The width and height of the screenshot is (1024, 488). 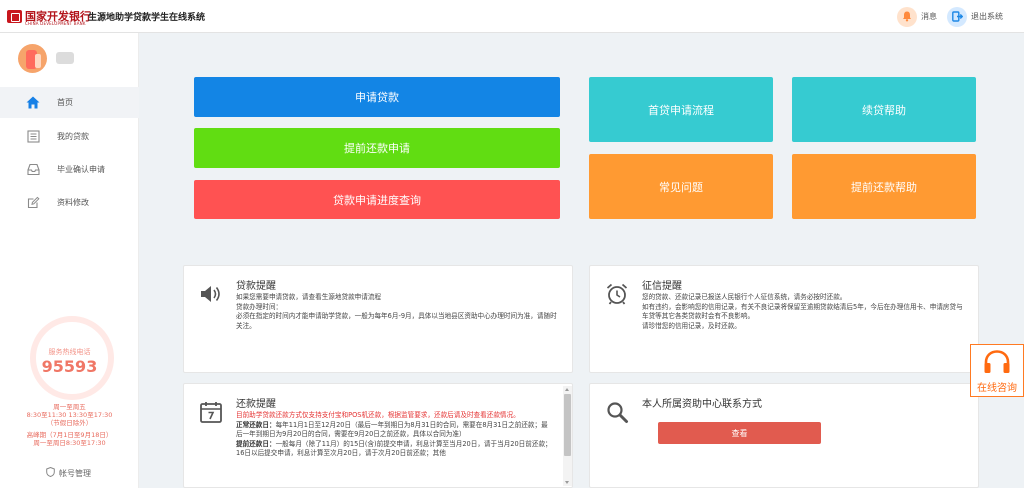 I want to click on sidebar-item-label: 首页, so click(x=65, y=102).